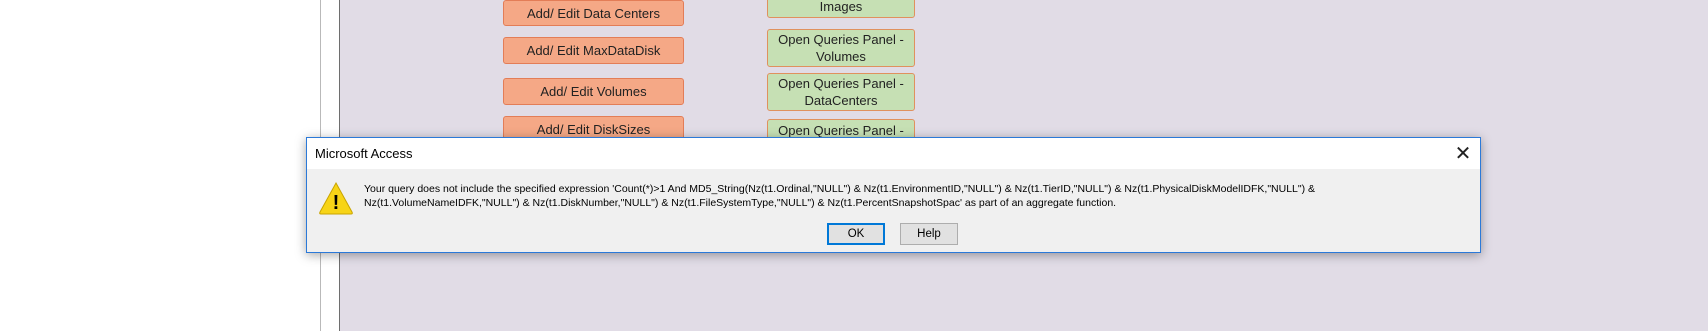 The image size is (1708, 331). Describe the element at coordinates (593, 91) in the screenshot. I see `add-edit-volumes-button: Add/ Edit Volumes` at that location.